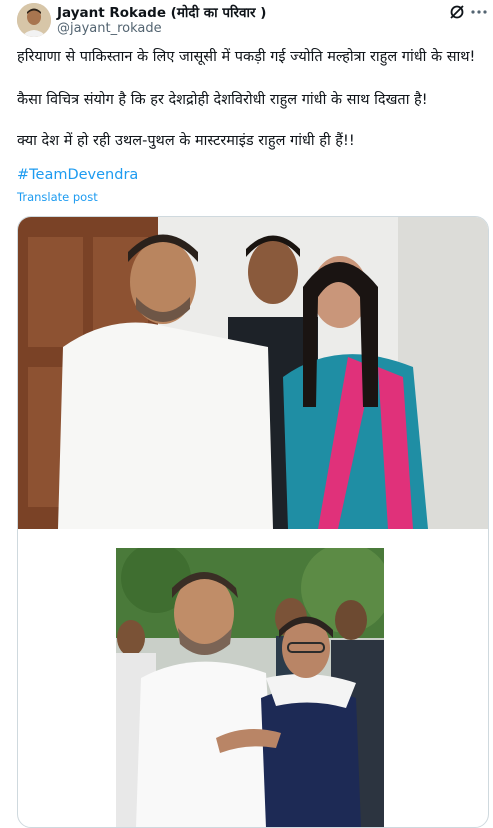 The height and width of the screenshot is (828, 493). I want to click on author-name: Jayant Rokade (मोदी का परिवार ), so click(161, 12).